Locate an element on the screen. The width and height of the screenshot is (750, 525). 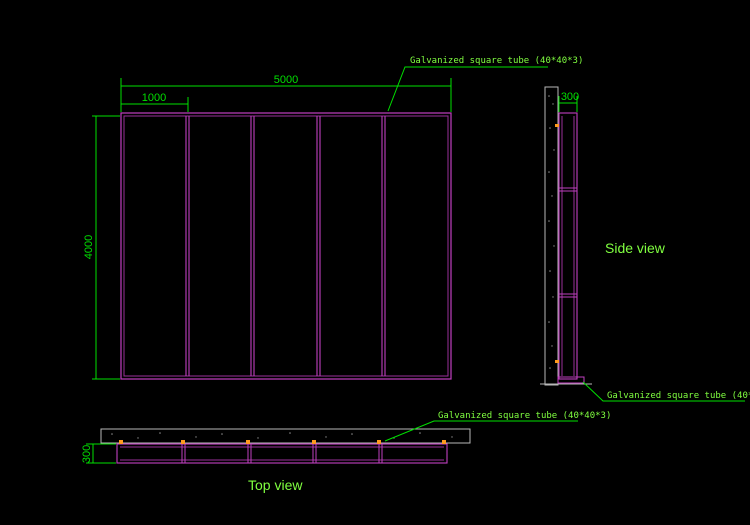
panel-dimension-label: 1000 is located at coordinates (154, 98).